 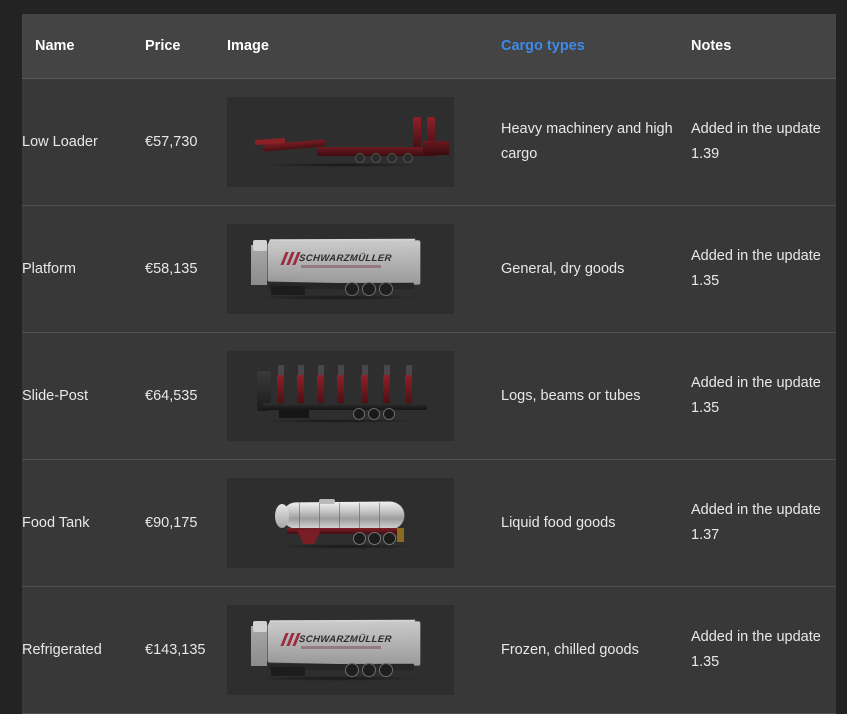 What do you see at coordinates (186, 269) in the screenshot?
I see `cell-price: €58,135` at bounding box center [186, 269].